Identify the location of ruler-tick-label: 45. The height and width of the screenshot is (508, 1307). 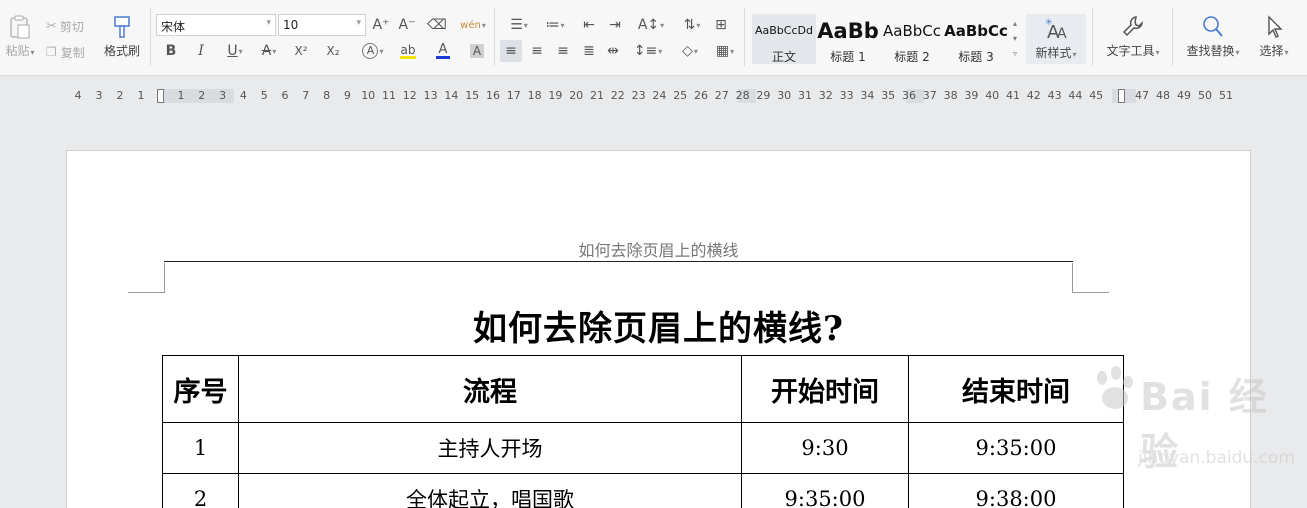
(1096, 95).